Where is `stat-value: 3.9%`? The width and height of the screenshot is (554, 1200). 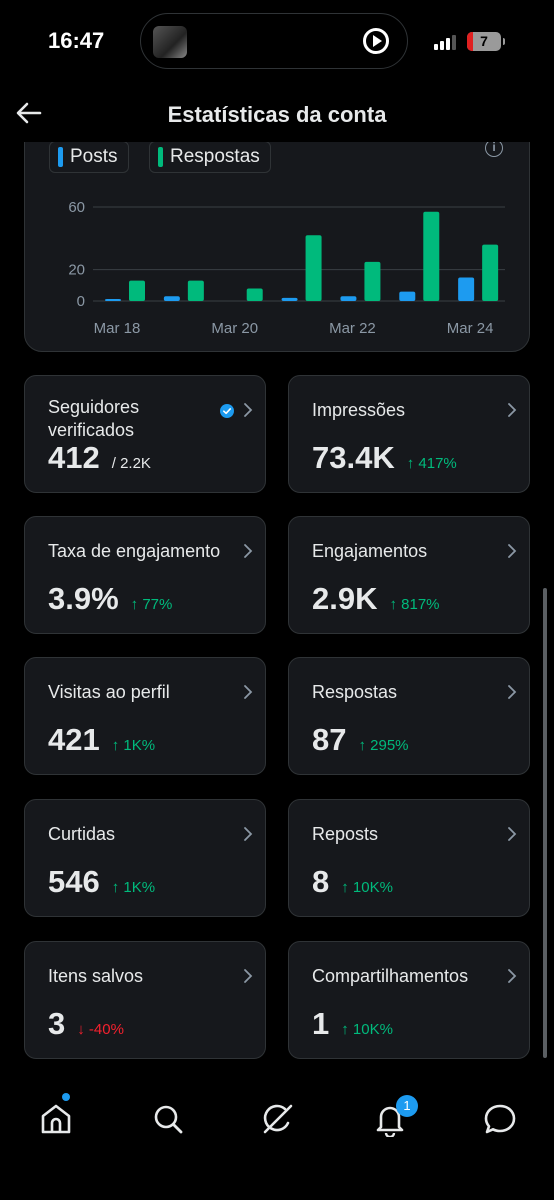 stat-value: 3.9% is located at coordinates (83, 598).